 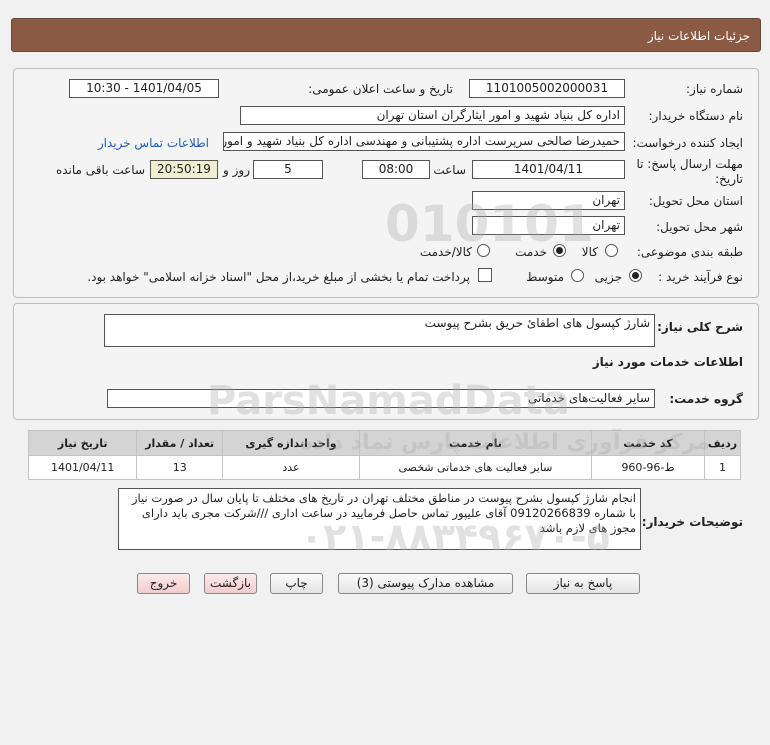 I want to click on summary-field: شارژ کپسول های اطفائ حریق بشرح پیوست, so click(x=379, y=330).